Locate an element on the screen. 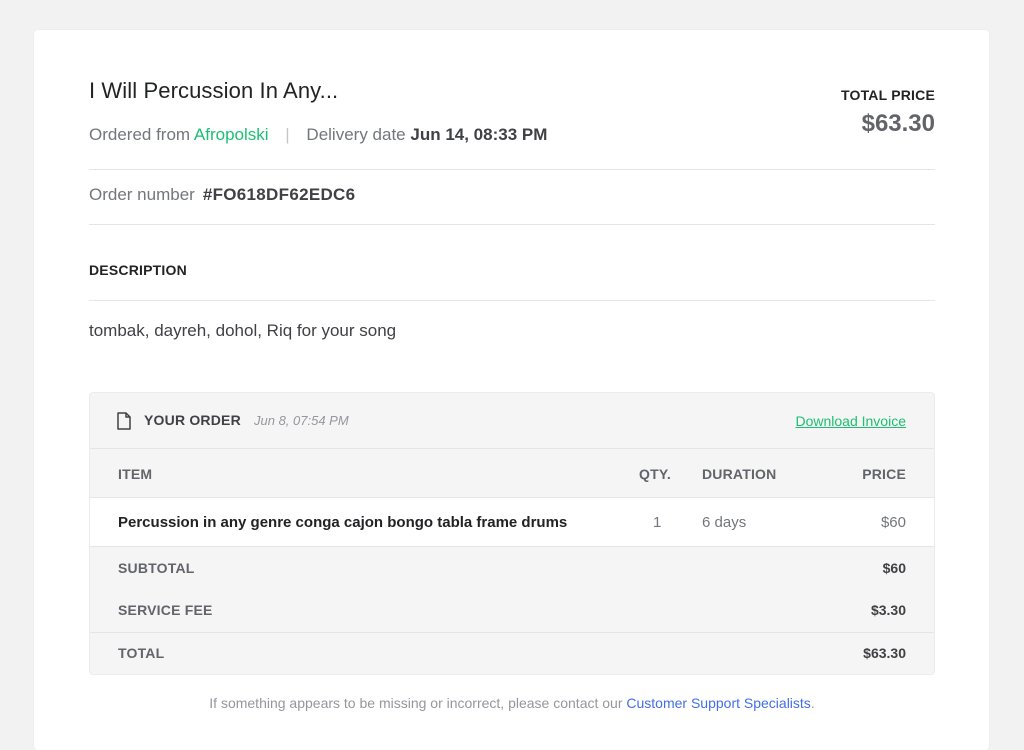 The height and width of the screenshot is (750, 1024). footer-suffix: . is located at coordinates (812, 703).